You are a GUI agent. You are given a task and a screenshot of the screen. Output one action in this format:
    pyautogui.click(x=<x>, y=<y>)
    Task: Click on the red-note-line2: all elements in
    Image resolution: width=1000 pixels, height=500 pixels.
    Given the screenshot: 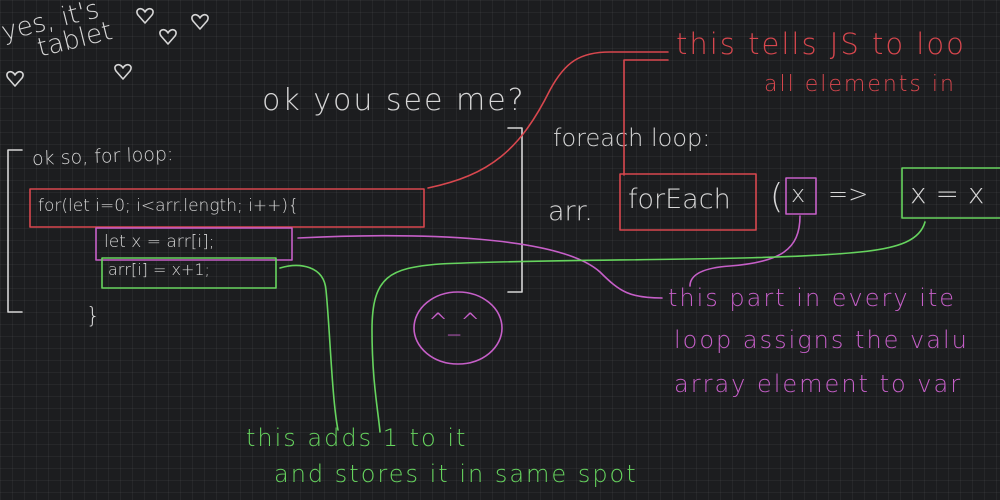 What is the action you would take?
    pyautogui.click(x=860, y=84)
    